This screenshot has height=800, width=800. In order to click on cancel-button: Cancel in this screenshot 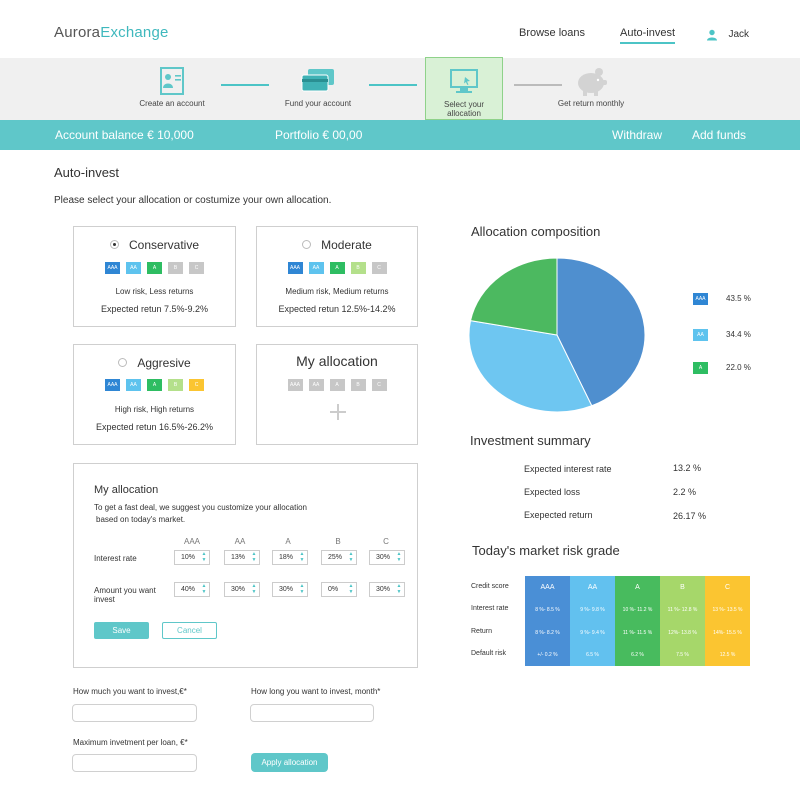, I will do `click(189, 630)`.